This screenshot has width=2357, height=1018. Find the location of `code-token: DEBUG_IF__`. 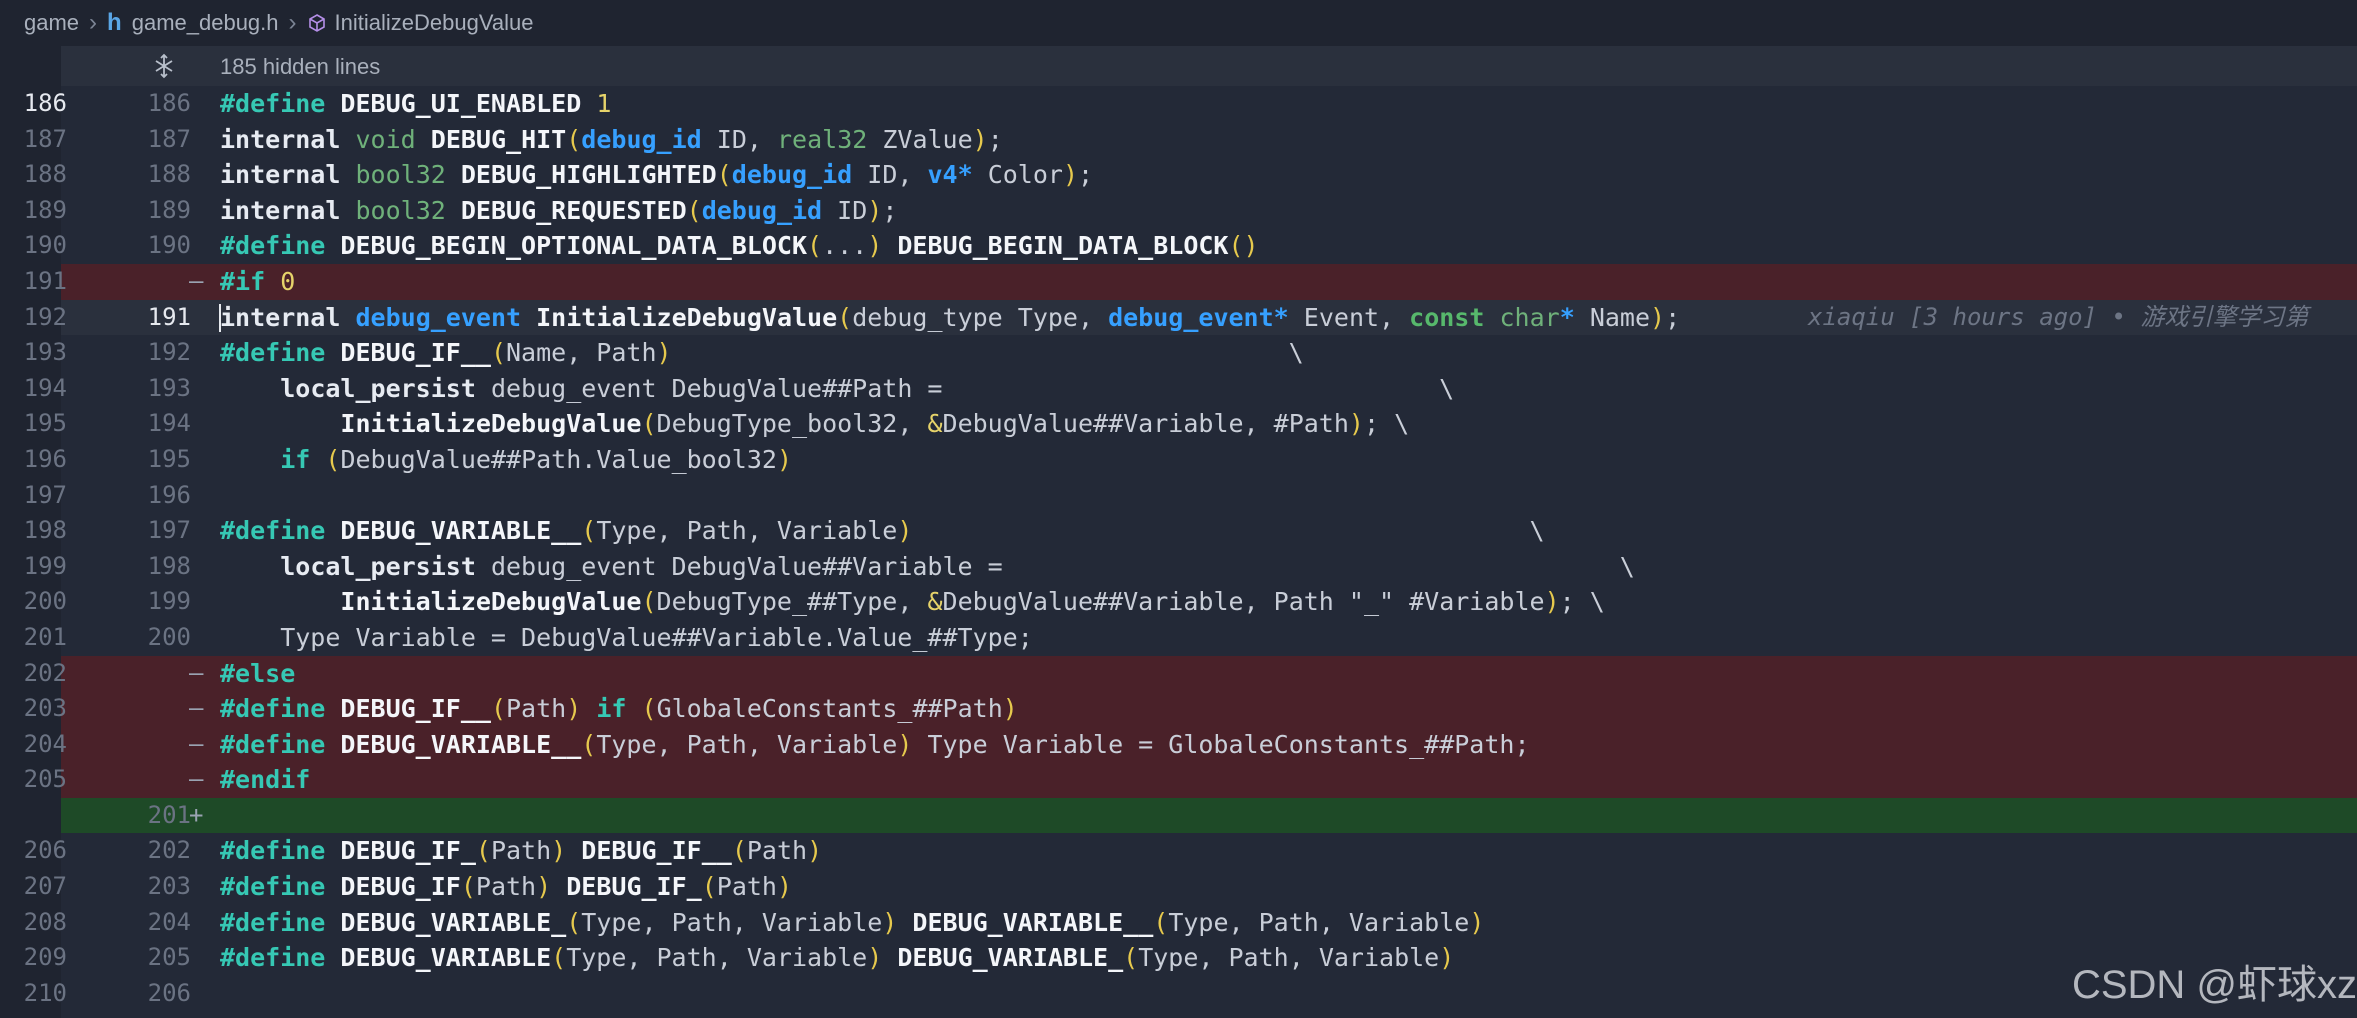

code-token: DEBUG_IF__ is located at coordinates (415, 353).